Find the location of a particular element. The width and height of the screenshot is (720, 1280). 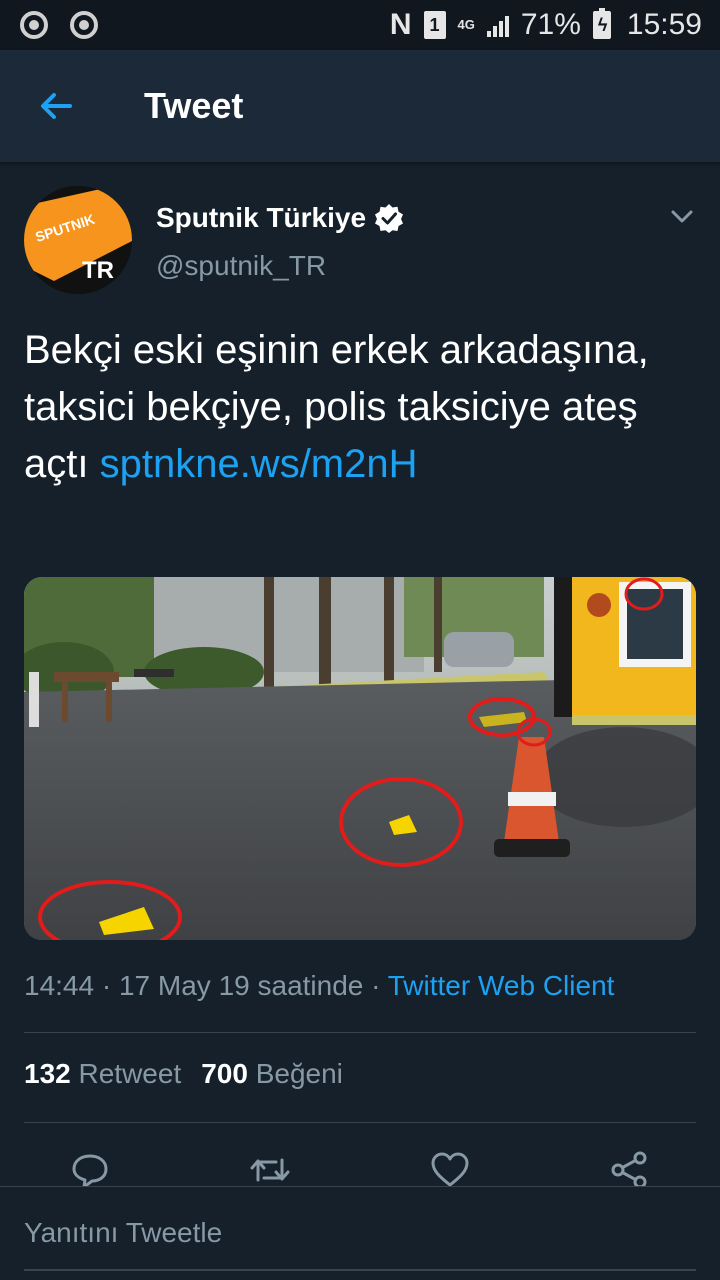

verified-badge-icon is located at coordinates (389, 218).